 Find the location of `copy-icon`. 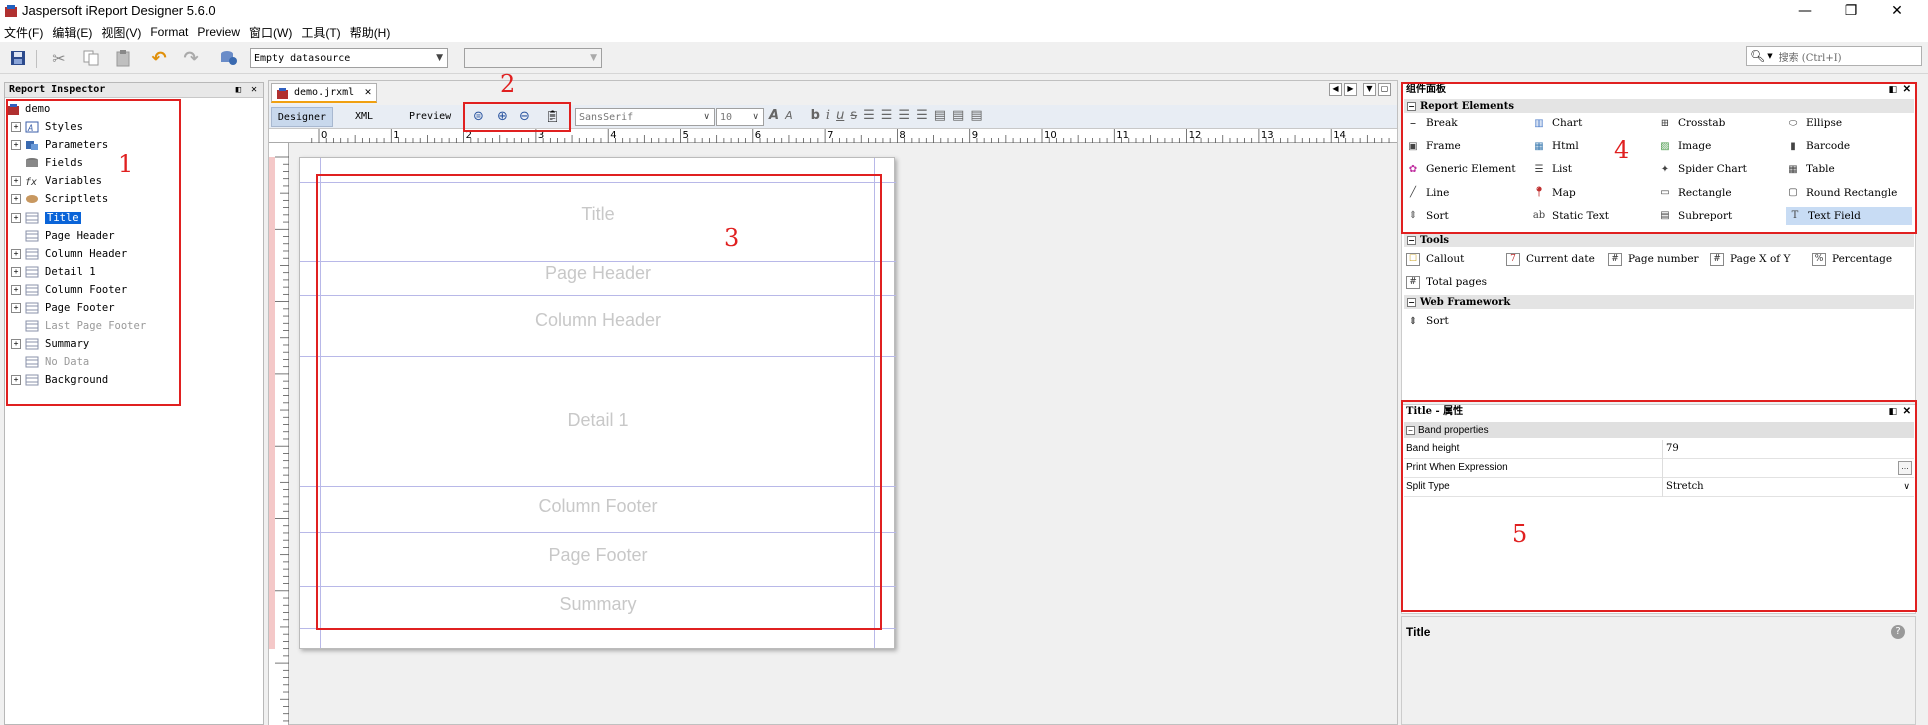

copy-icon is located at coordinates (91, 58).